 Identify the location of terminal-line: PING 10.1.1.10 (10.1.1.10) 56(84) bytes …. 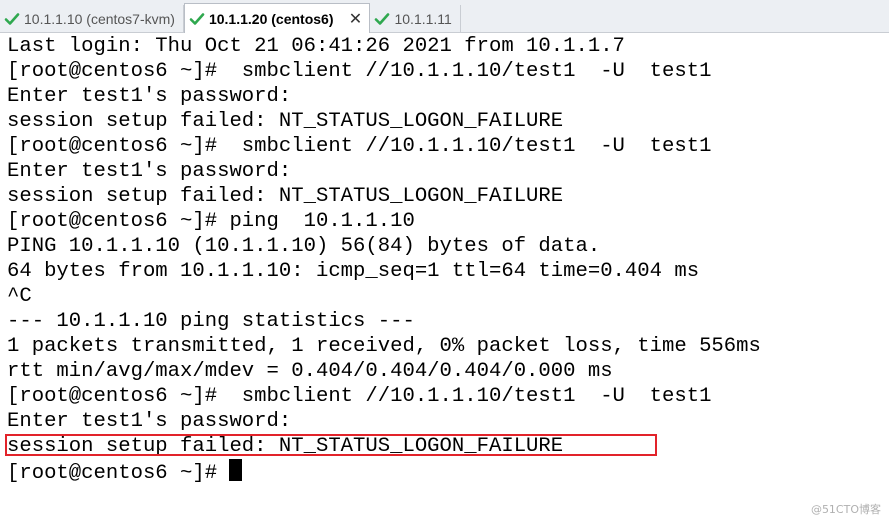
(304, 246).